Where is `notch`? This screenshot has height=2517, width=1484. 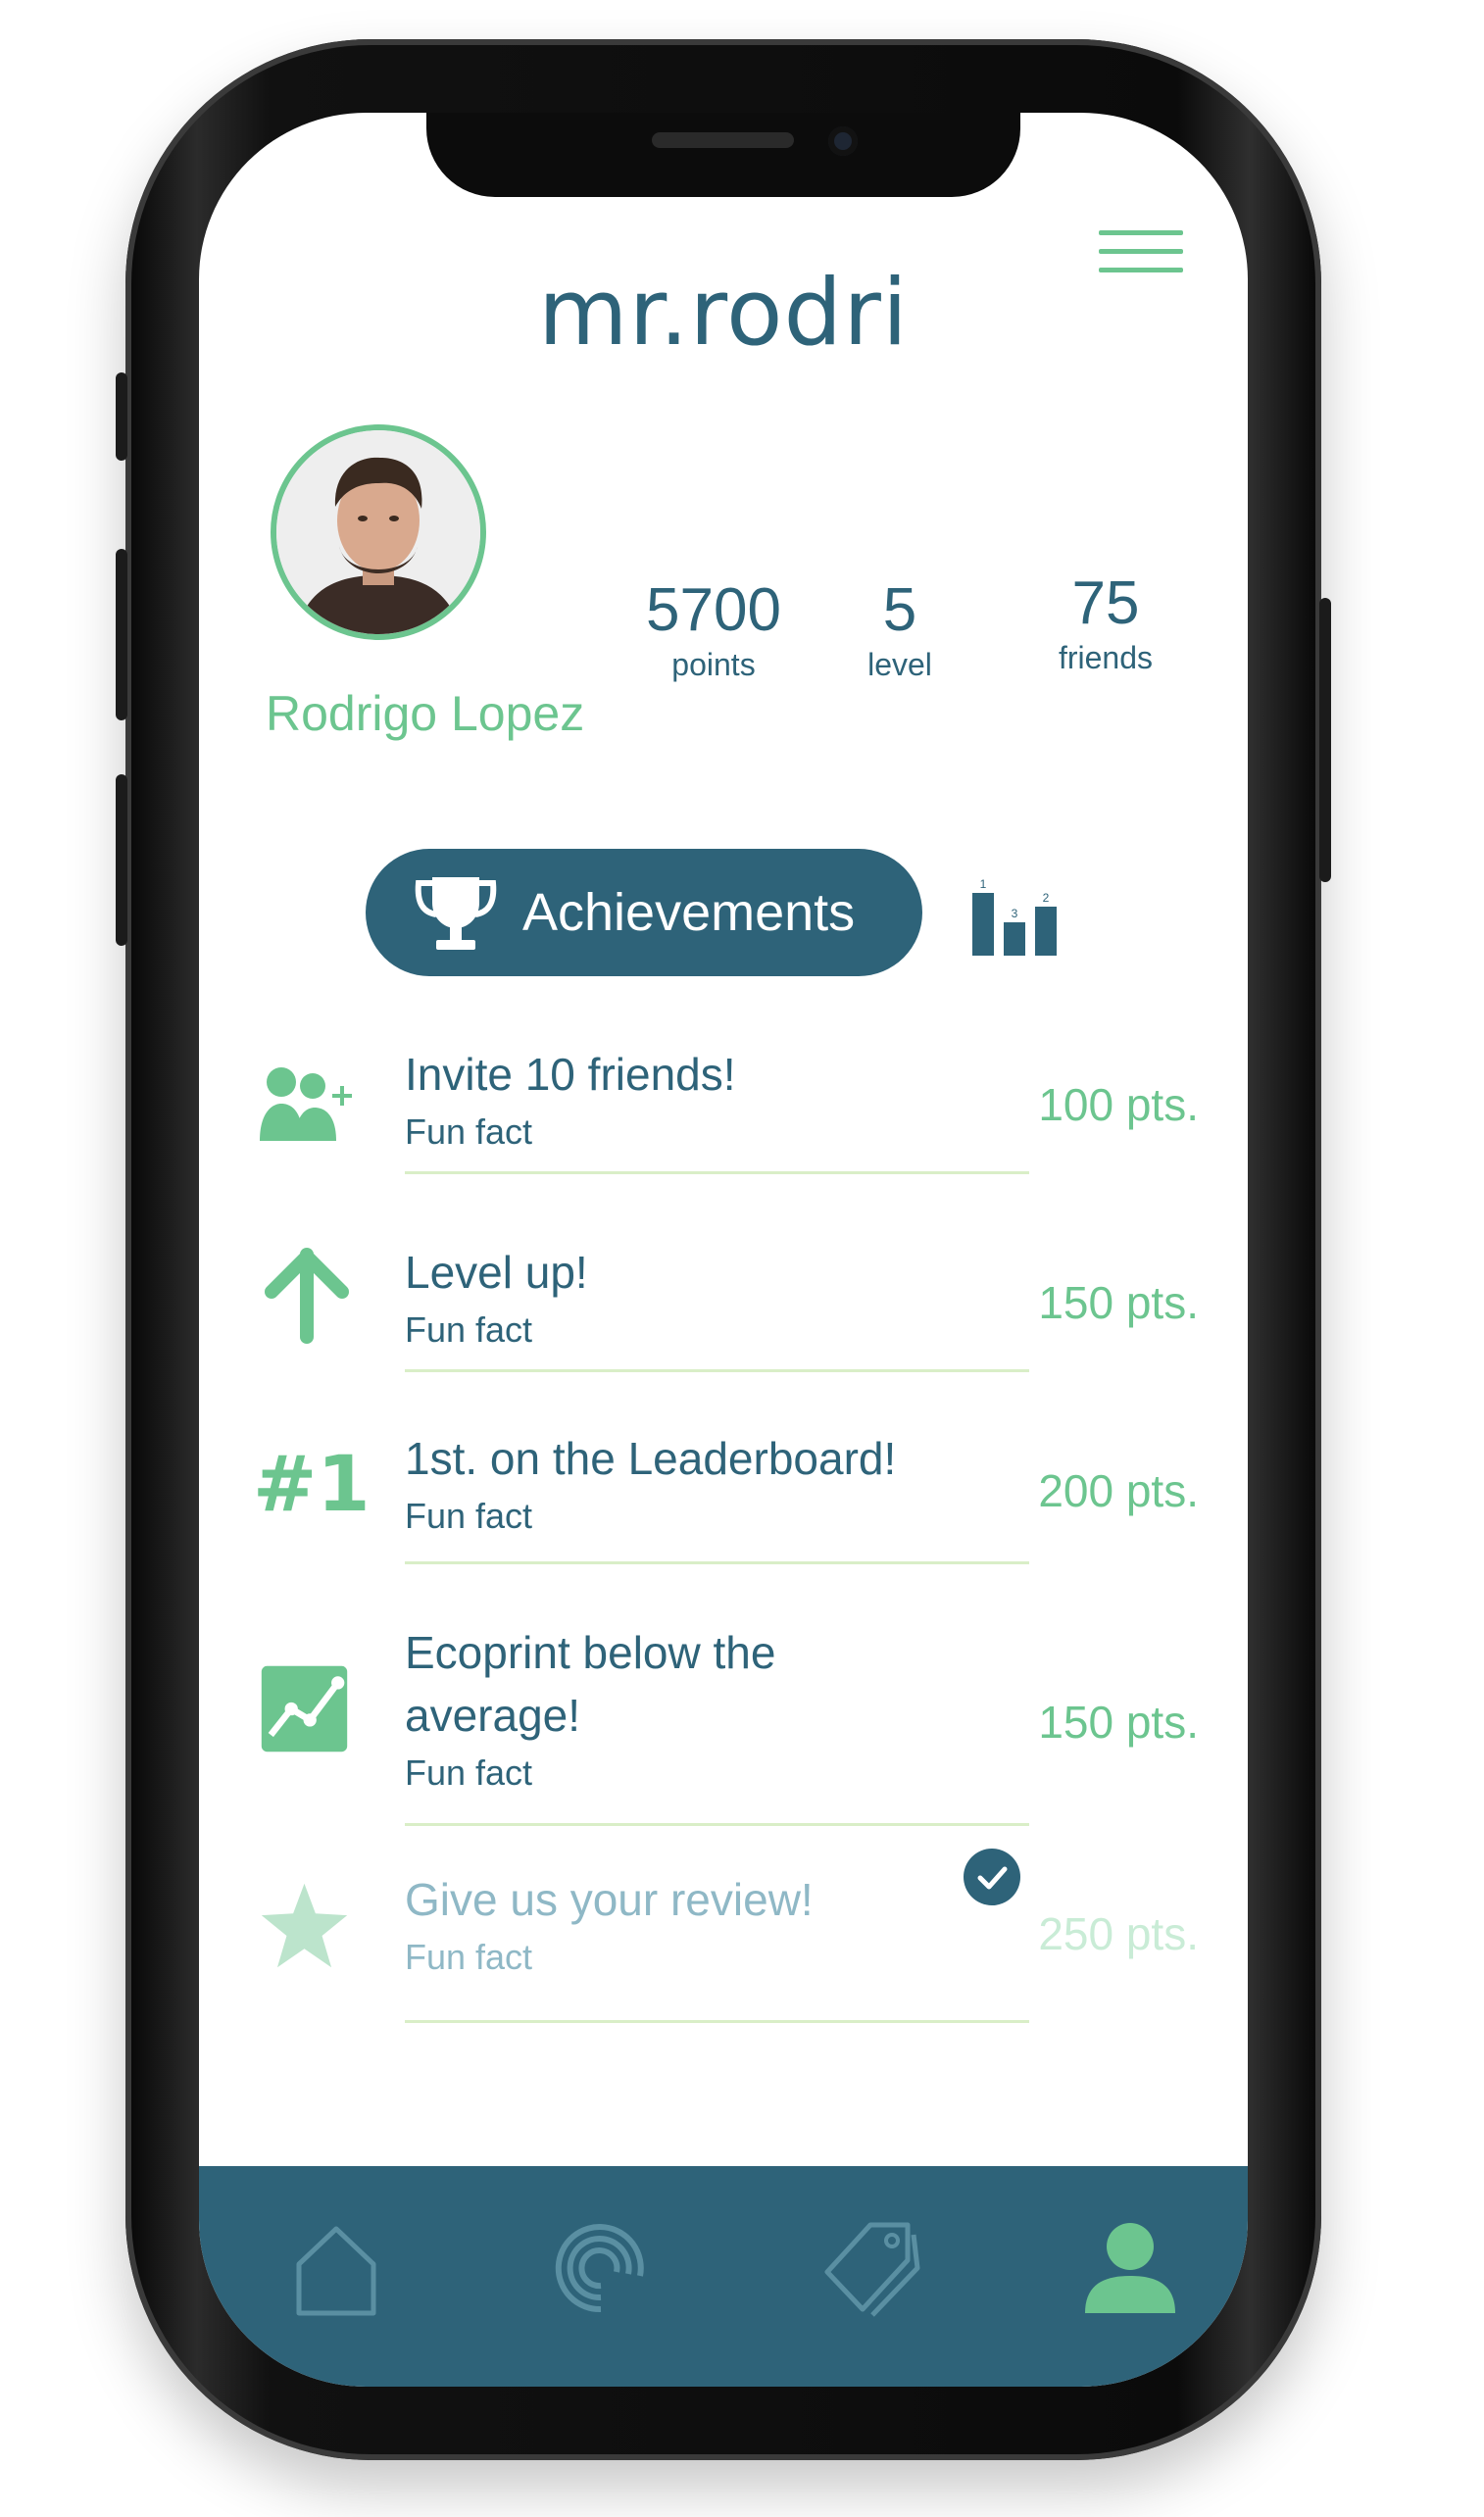 notch is located at coordinates (723, 155).